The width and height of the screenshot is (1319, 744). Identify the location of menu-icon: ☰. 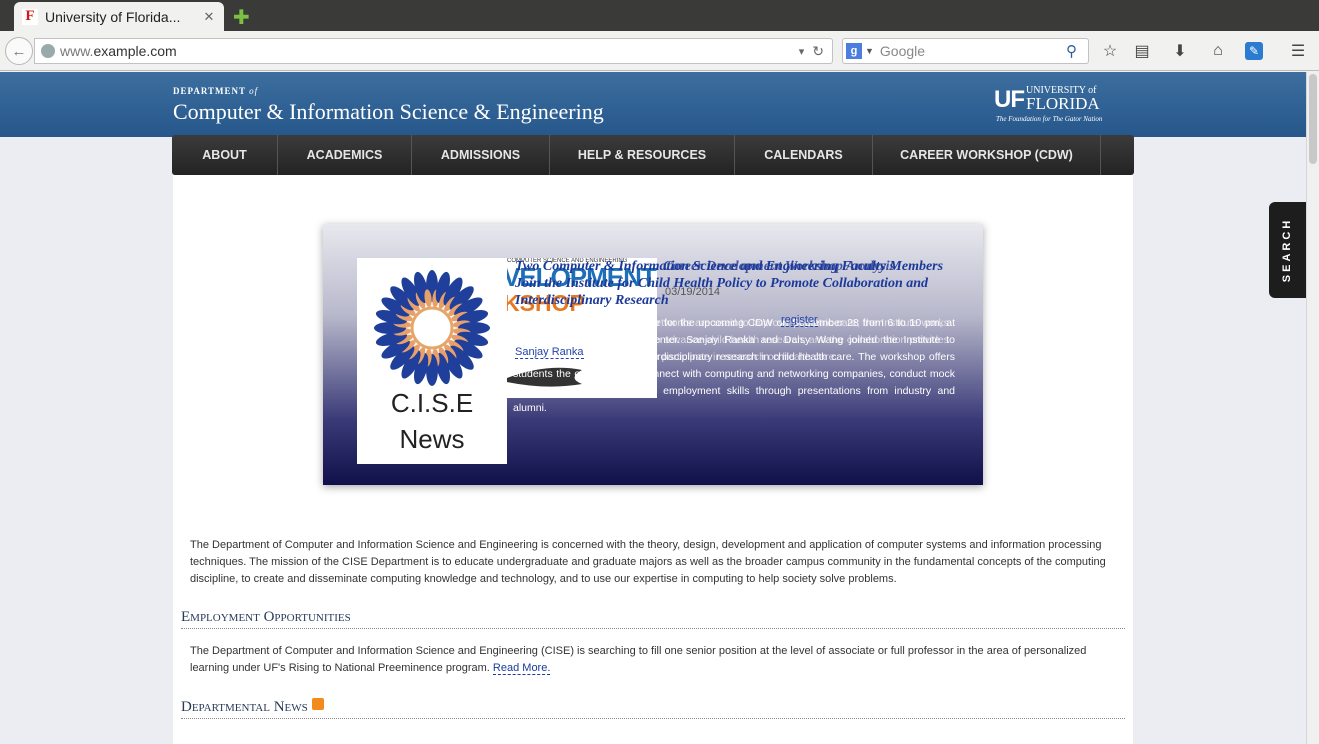
(1298, 51).